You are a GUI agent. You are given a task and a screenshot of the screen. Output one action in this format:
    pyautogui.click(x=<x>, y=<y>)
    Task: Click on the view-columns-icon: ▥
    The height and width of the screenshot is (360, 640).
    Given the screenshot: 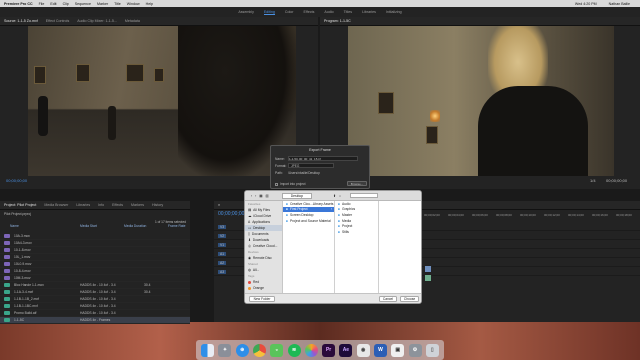 What is the action you would take?
    pyautogui.click(x=267, y=196)
    